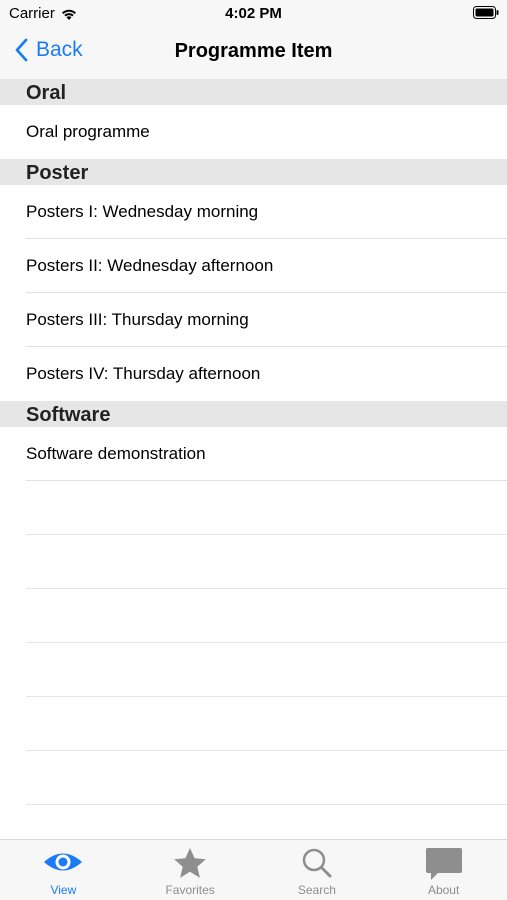 This screenshot has height=900, width=507. I want to click on tab-search: Search, so click(317, 870).